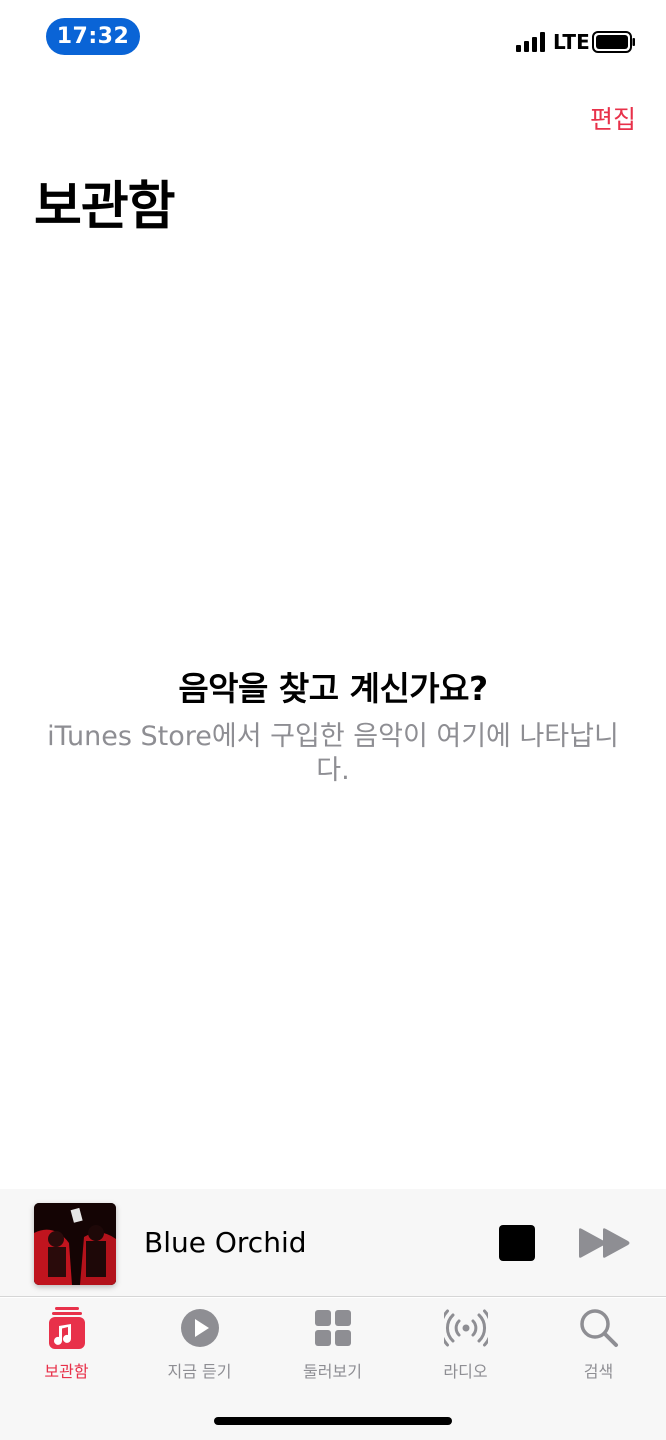  I want to click on album-art-image, so click(75, 1244).